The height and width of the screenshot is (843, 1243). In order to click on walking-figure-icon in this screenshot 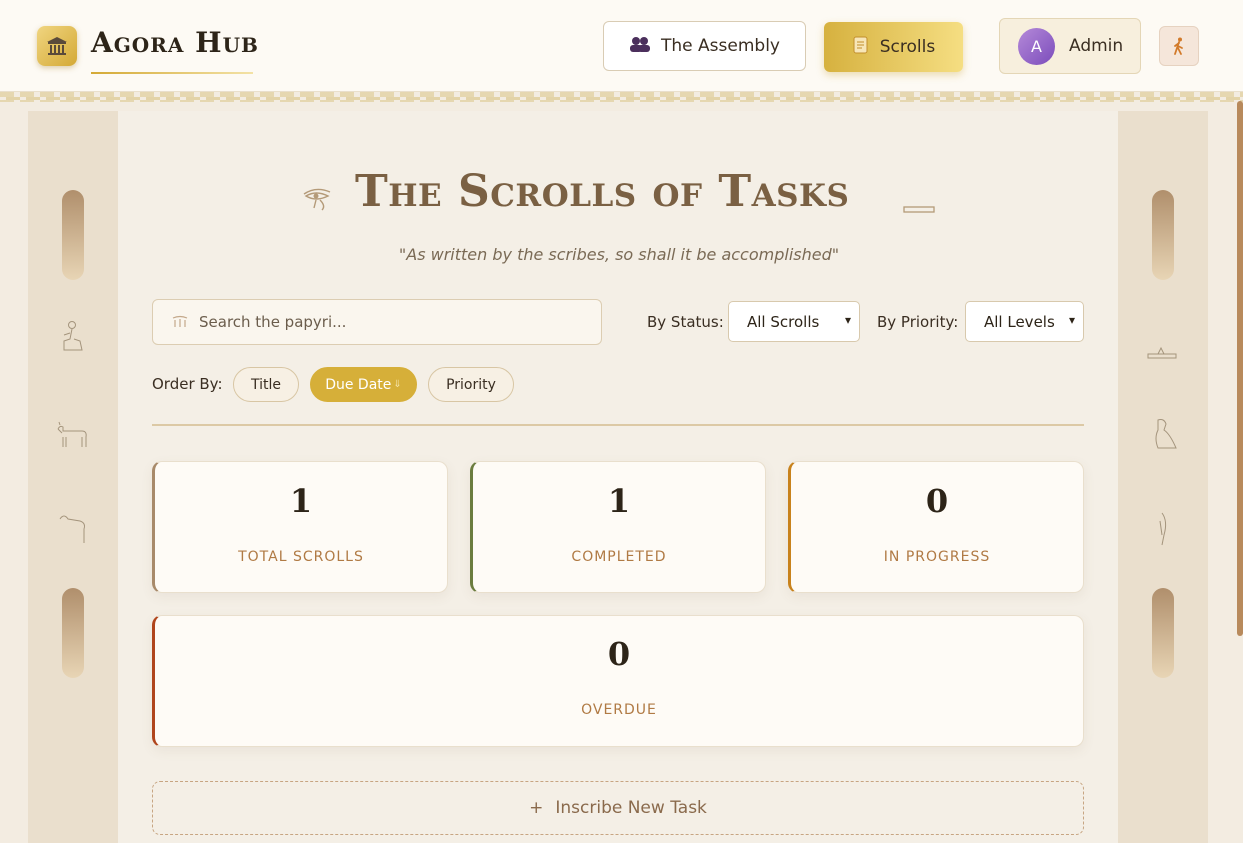, I will do `click(1179, 46)`.